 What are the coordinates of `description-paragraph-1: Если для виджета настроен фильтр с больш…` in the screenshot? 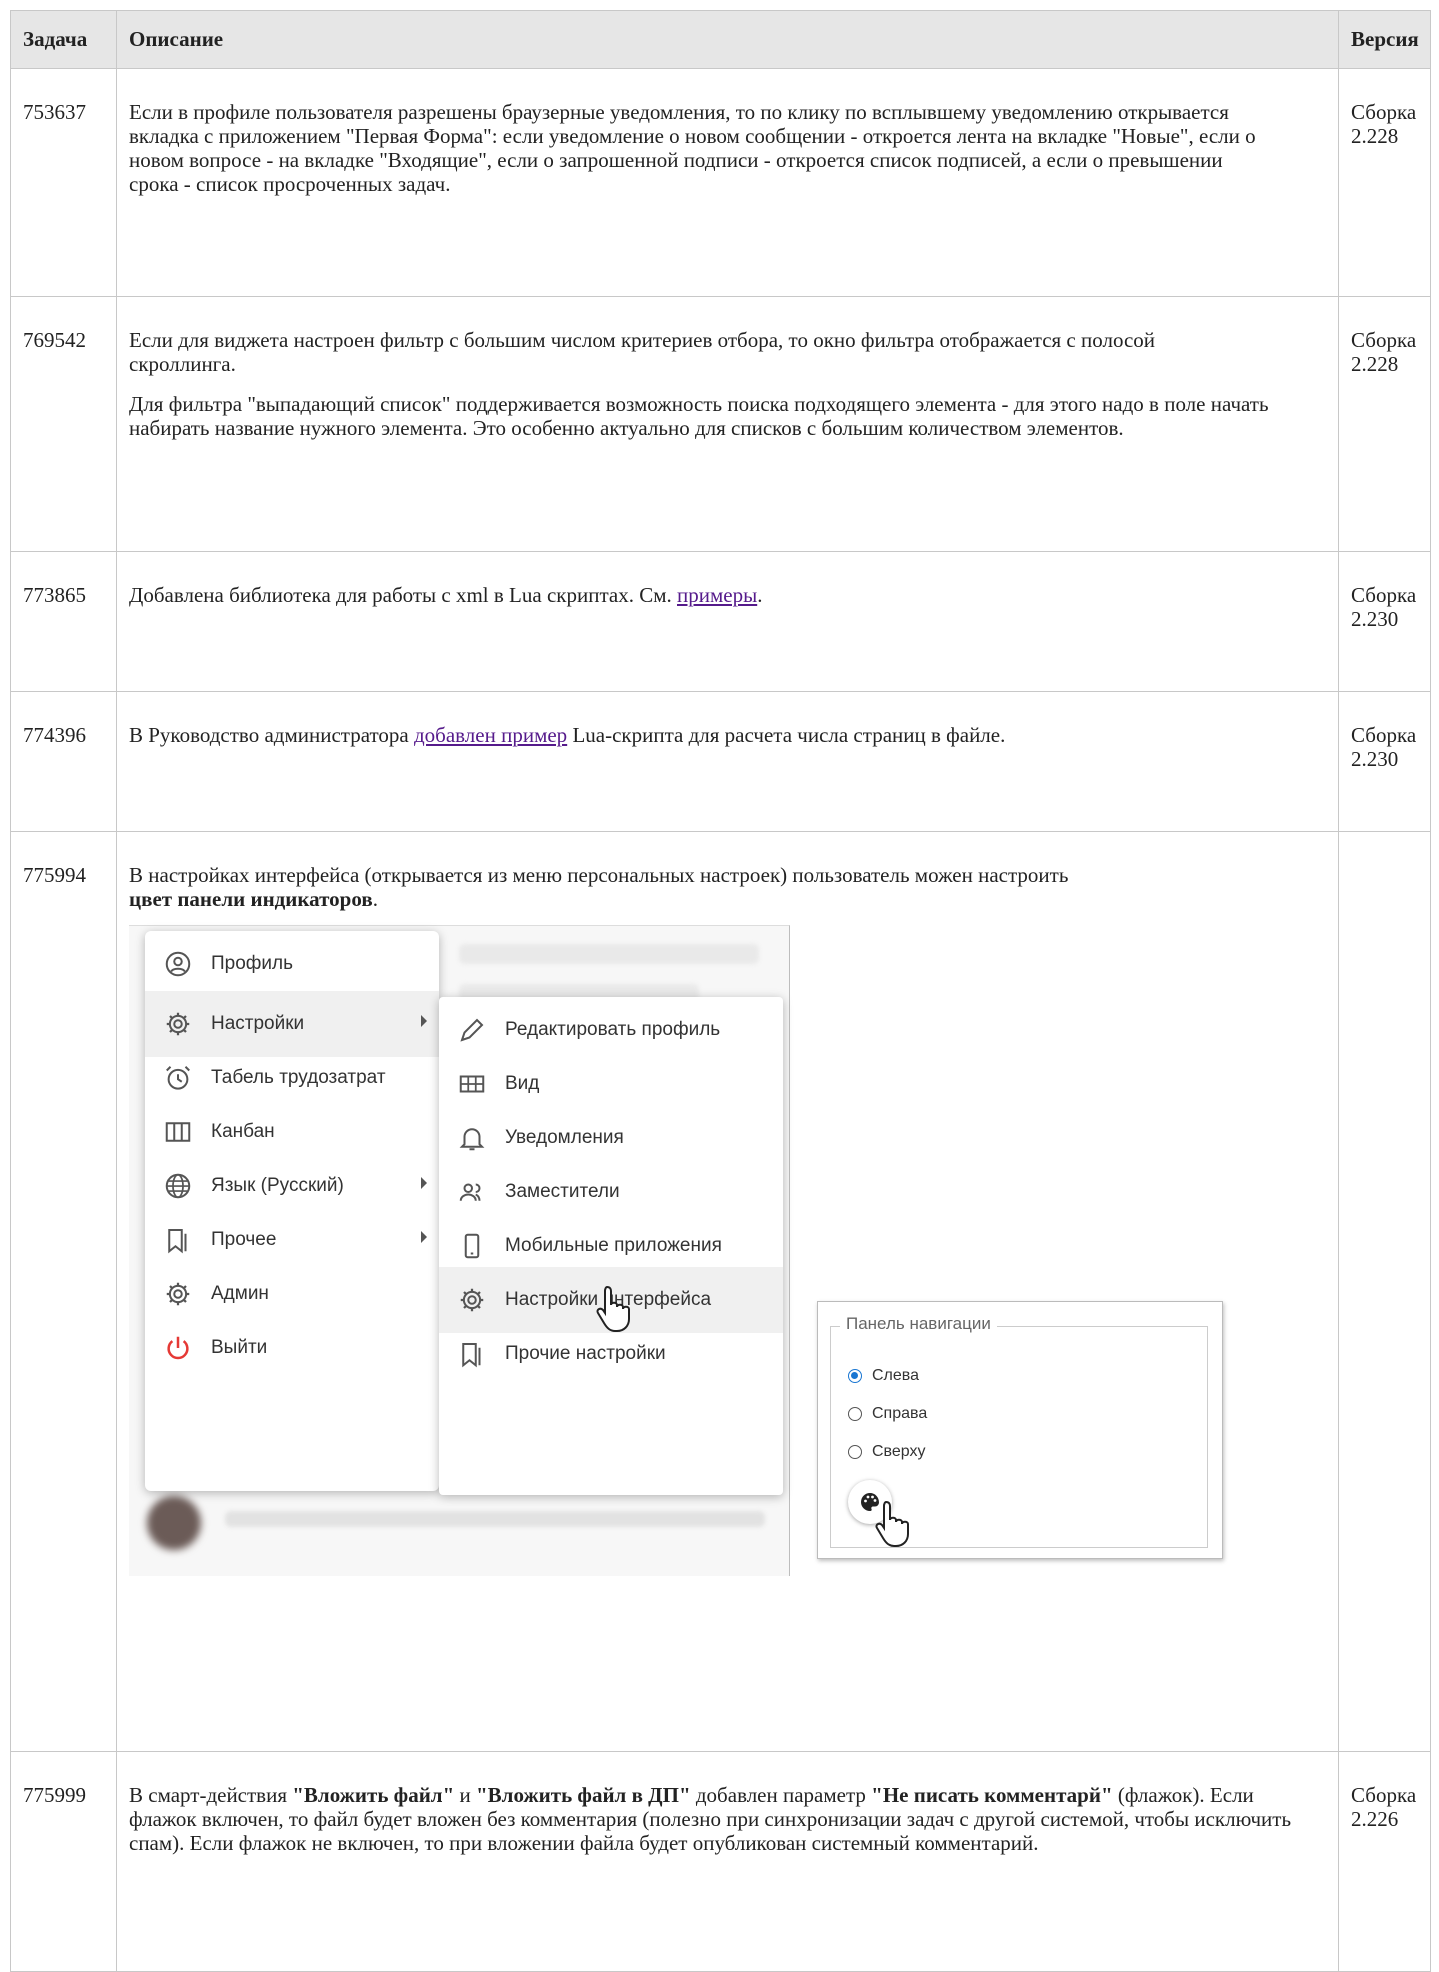 It's located at (642, 352).